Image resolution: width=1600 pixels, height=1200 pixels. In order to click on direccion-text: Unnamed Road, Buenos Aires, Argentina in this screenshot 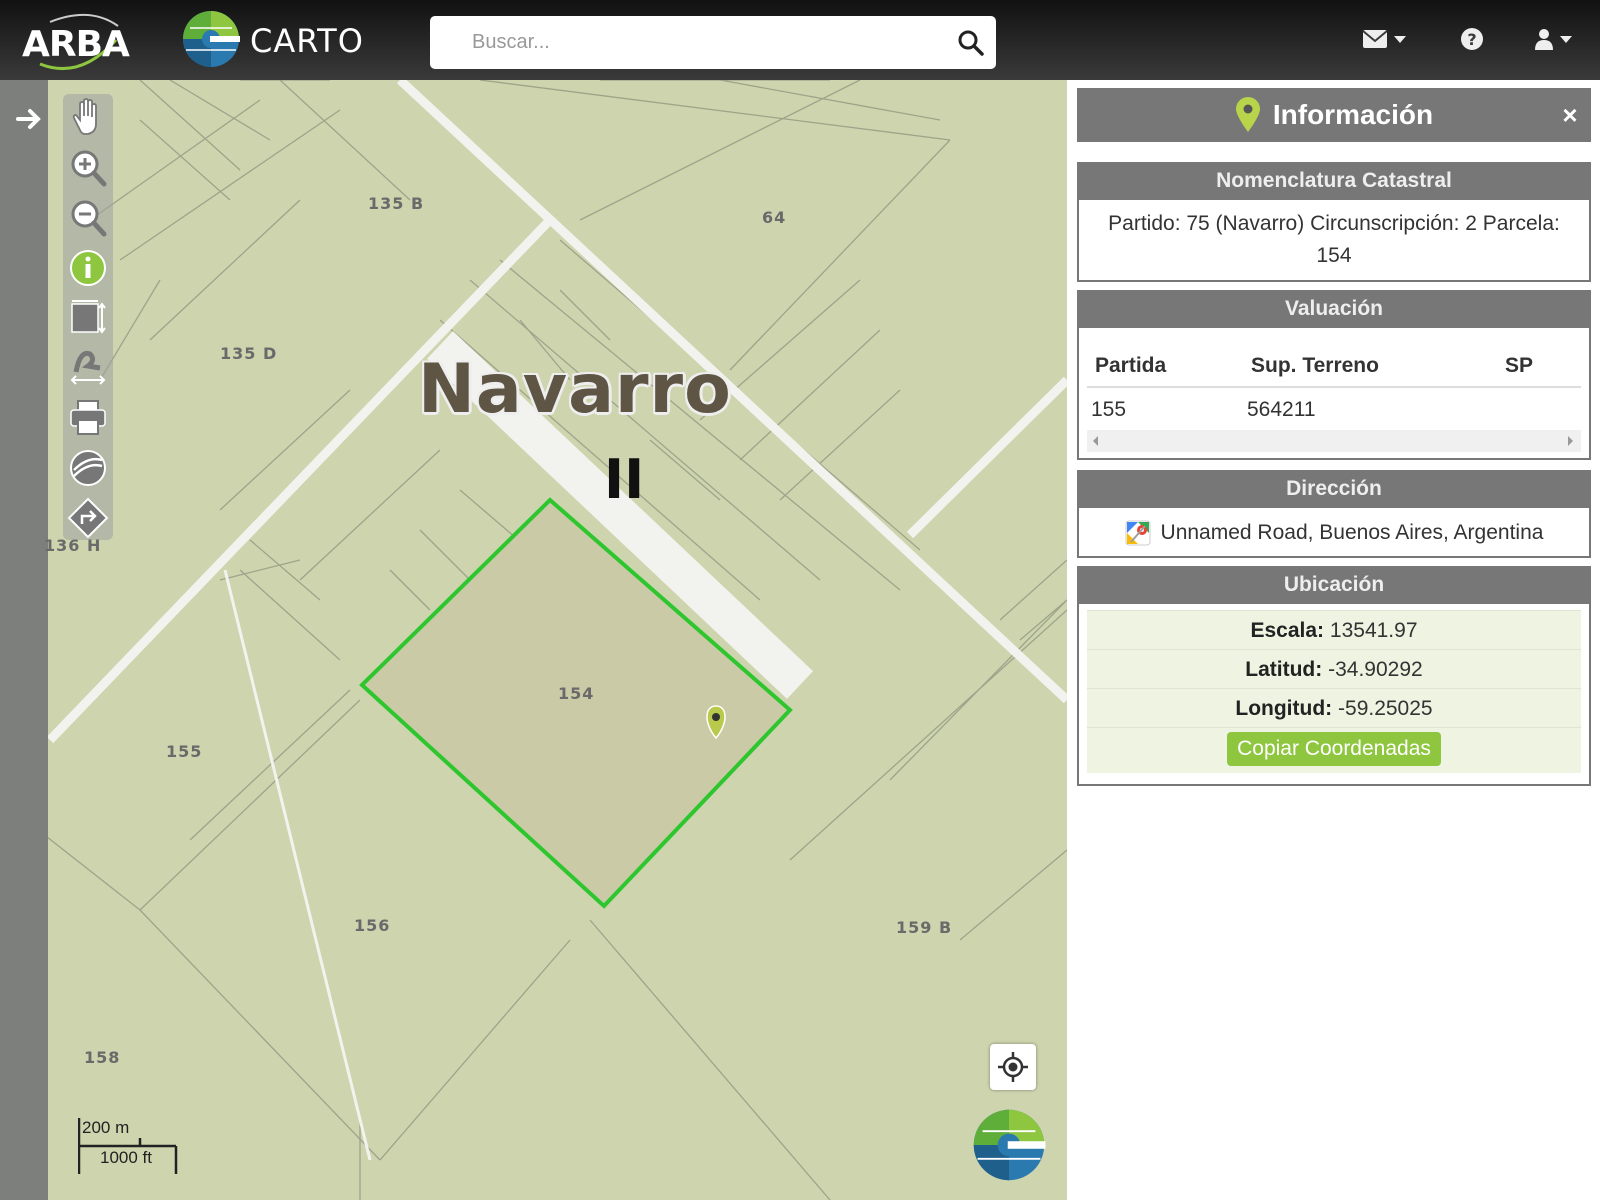, I will do `click(1352, 532)`.